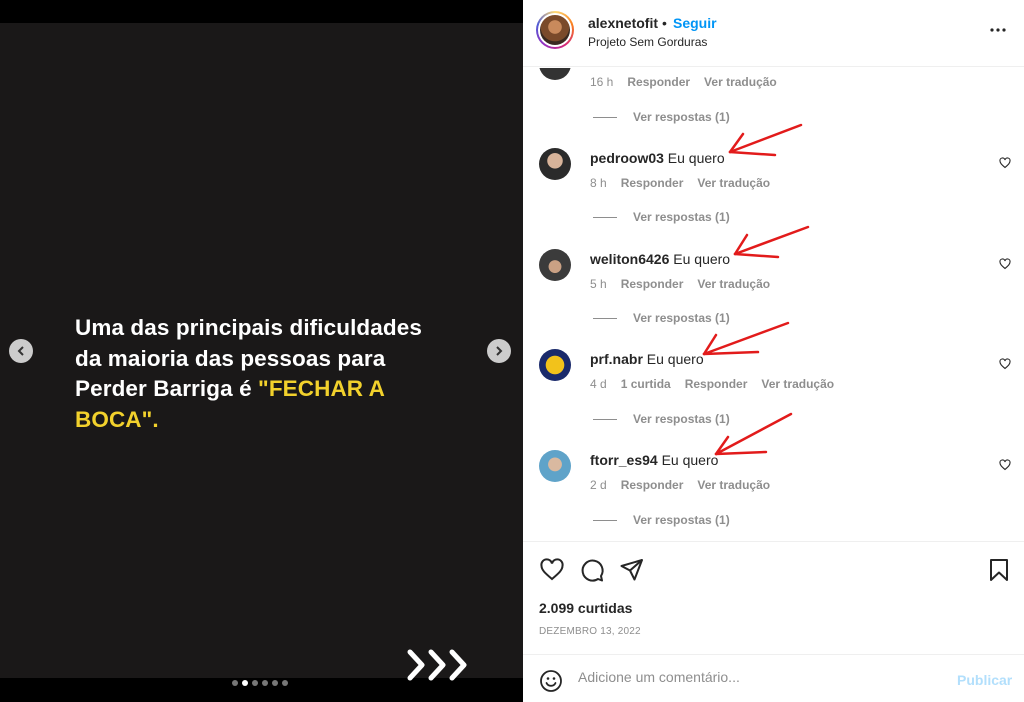 This screenshot has height=702, width=1024. What do you see at coordinates (695, 23) in the screenshot?
I see `follow-button: Seguir` at bounding box center [695, 23].